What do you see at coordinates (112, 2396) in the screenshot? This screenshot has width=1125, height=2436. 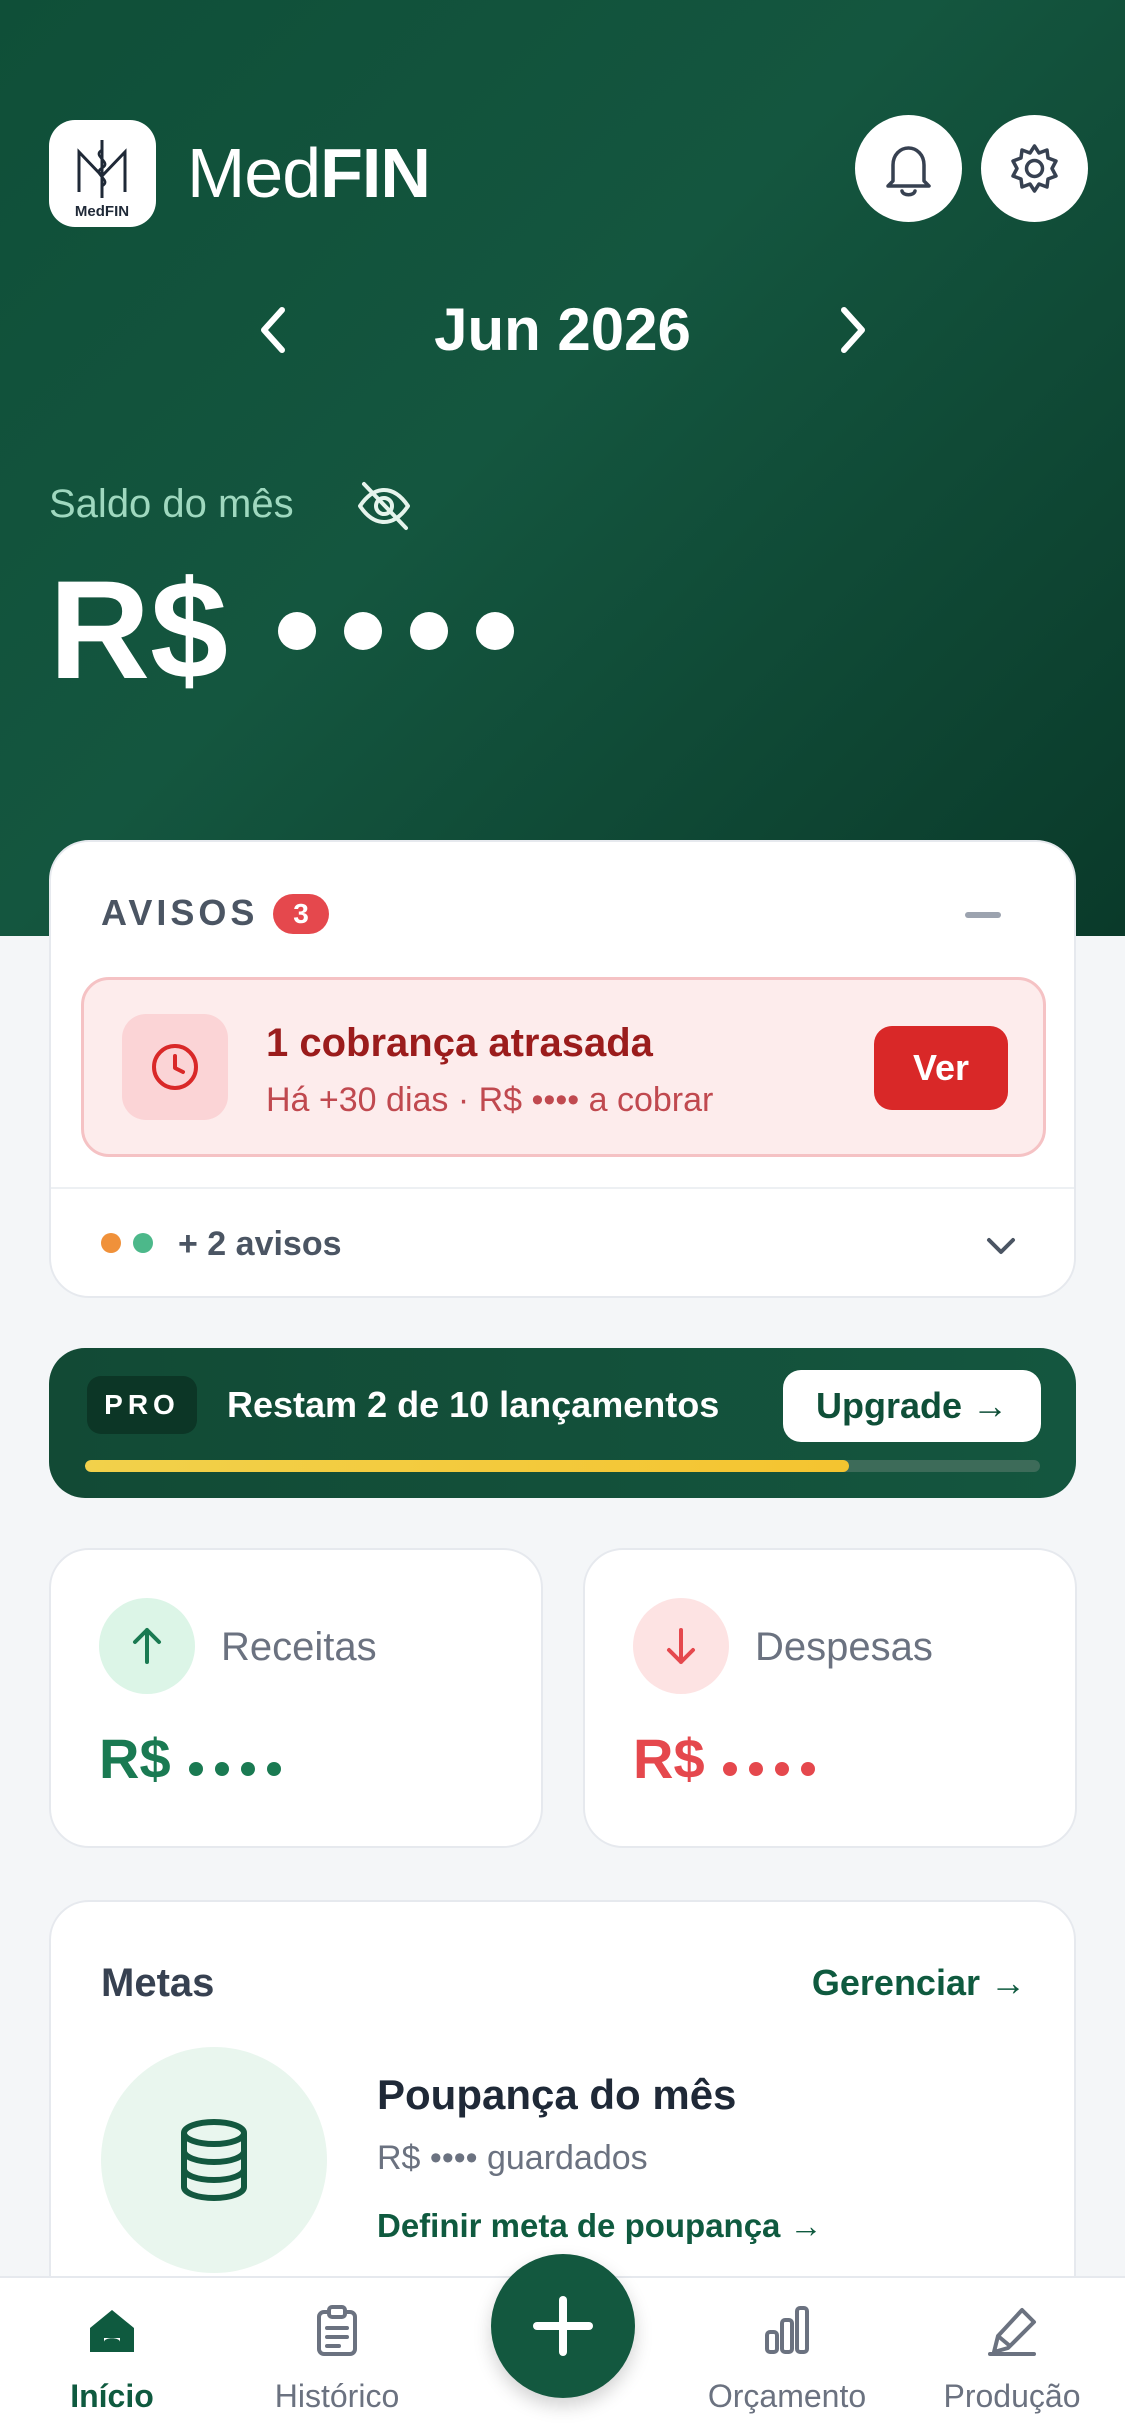 I see `nav-label-inicio: Início` at bounding box center [112, 2396].